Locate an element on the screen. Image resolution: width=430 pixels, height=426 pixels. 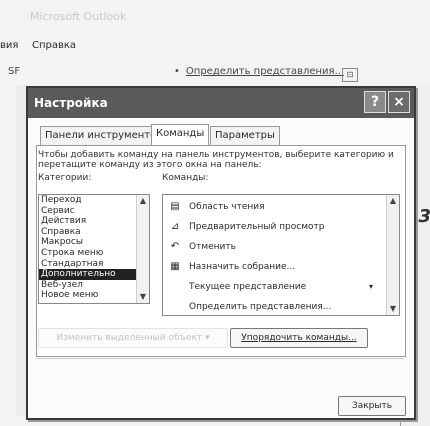
tab-toolbars: Панели инструментов is located at coordinates (104, 135).